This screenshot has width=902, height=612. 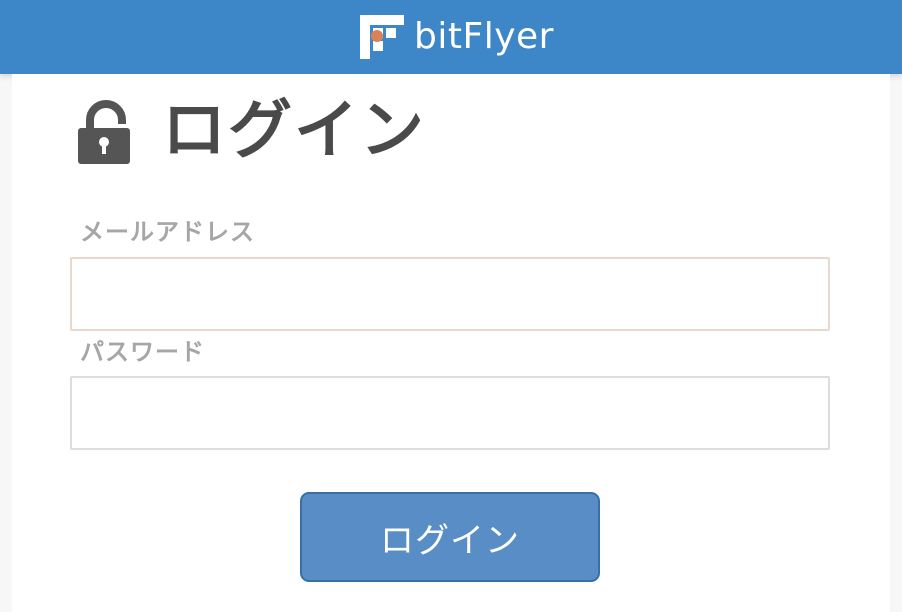 I want to click on brand: bitFlyer, so click(x=457, y=37).